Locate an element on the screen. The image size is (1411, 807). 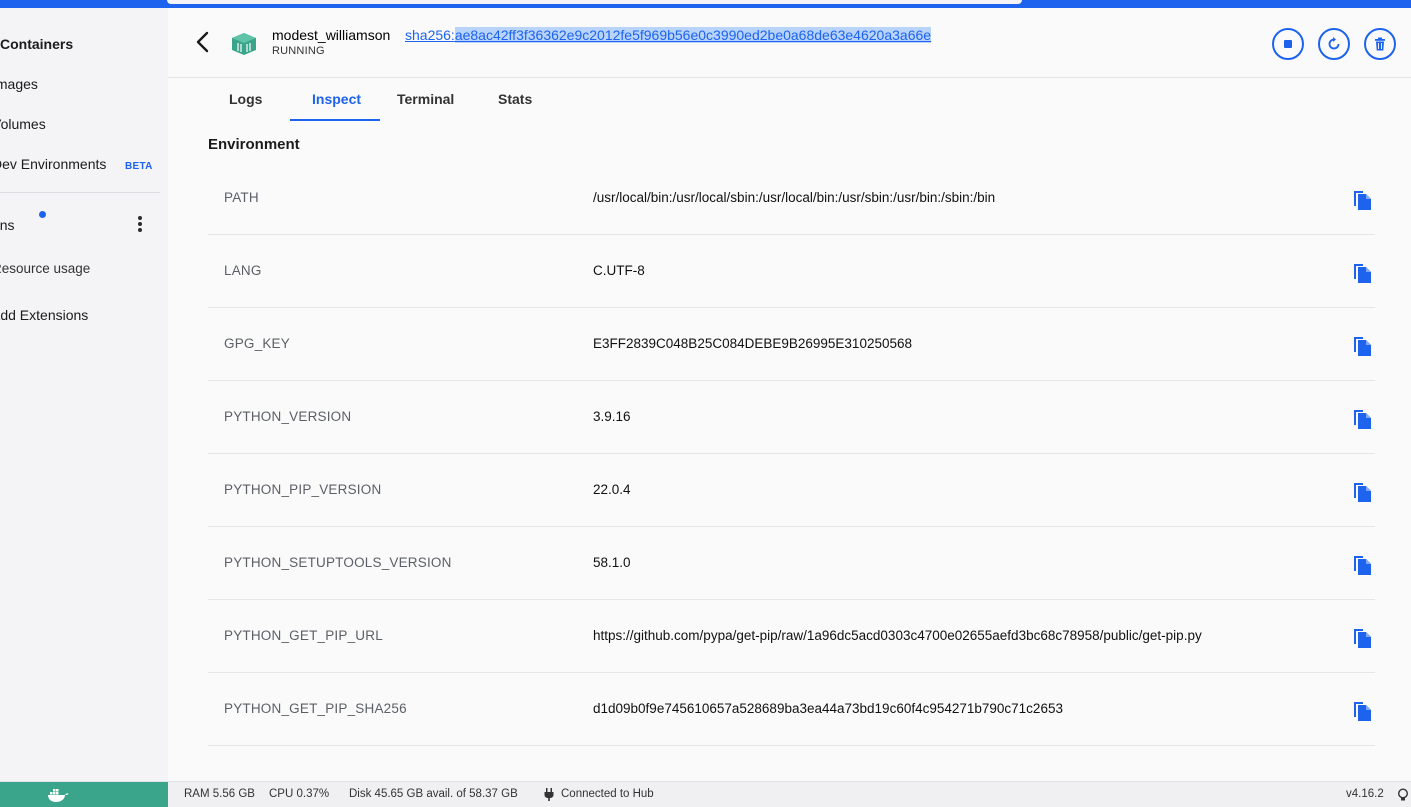
env-value: 22.0.4 is located at coordinates (612, 489).